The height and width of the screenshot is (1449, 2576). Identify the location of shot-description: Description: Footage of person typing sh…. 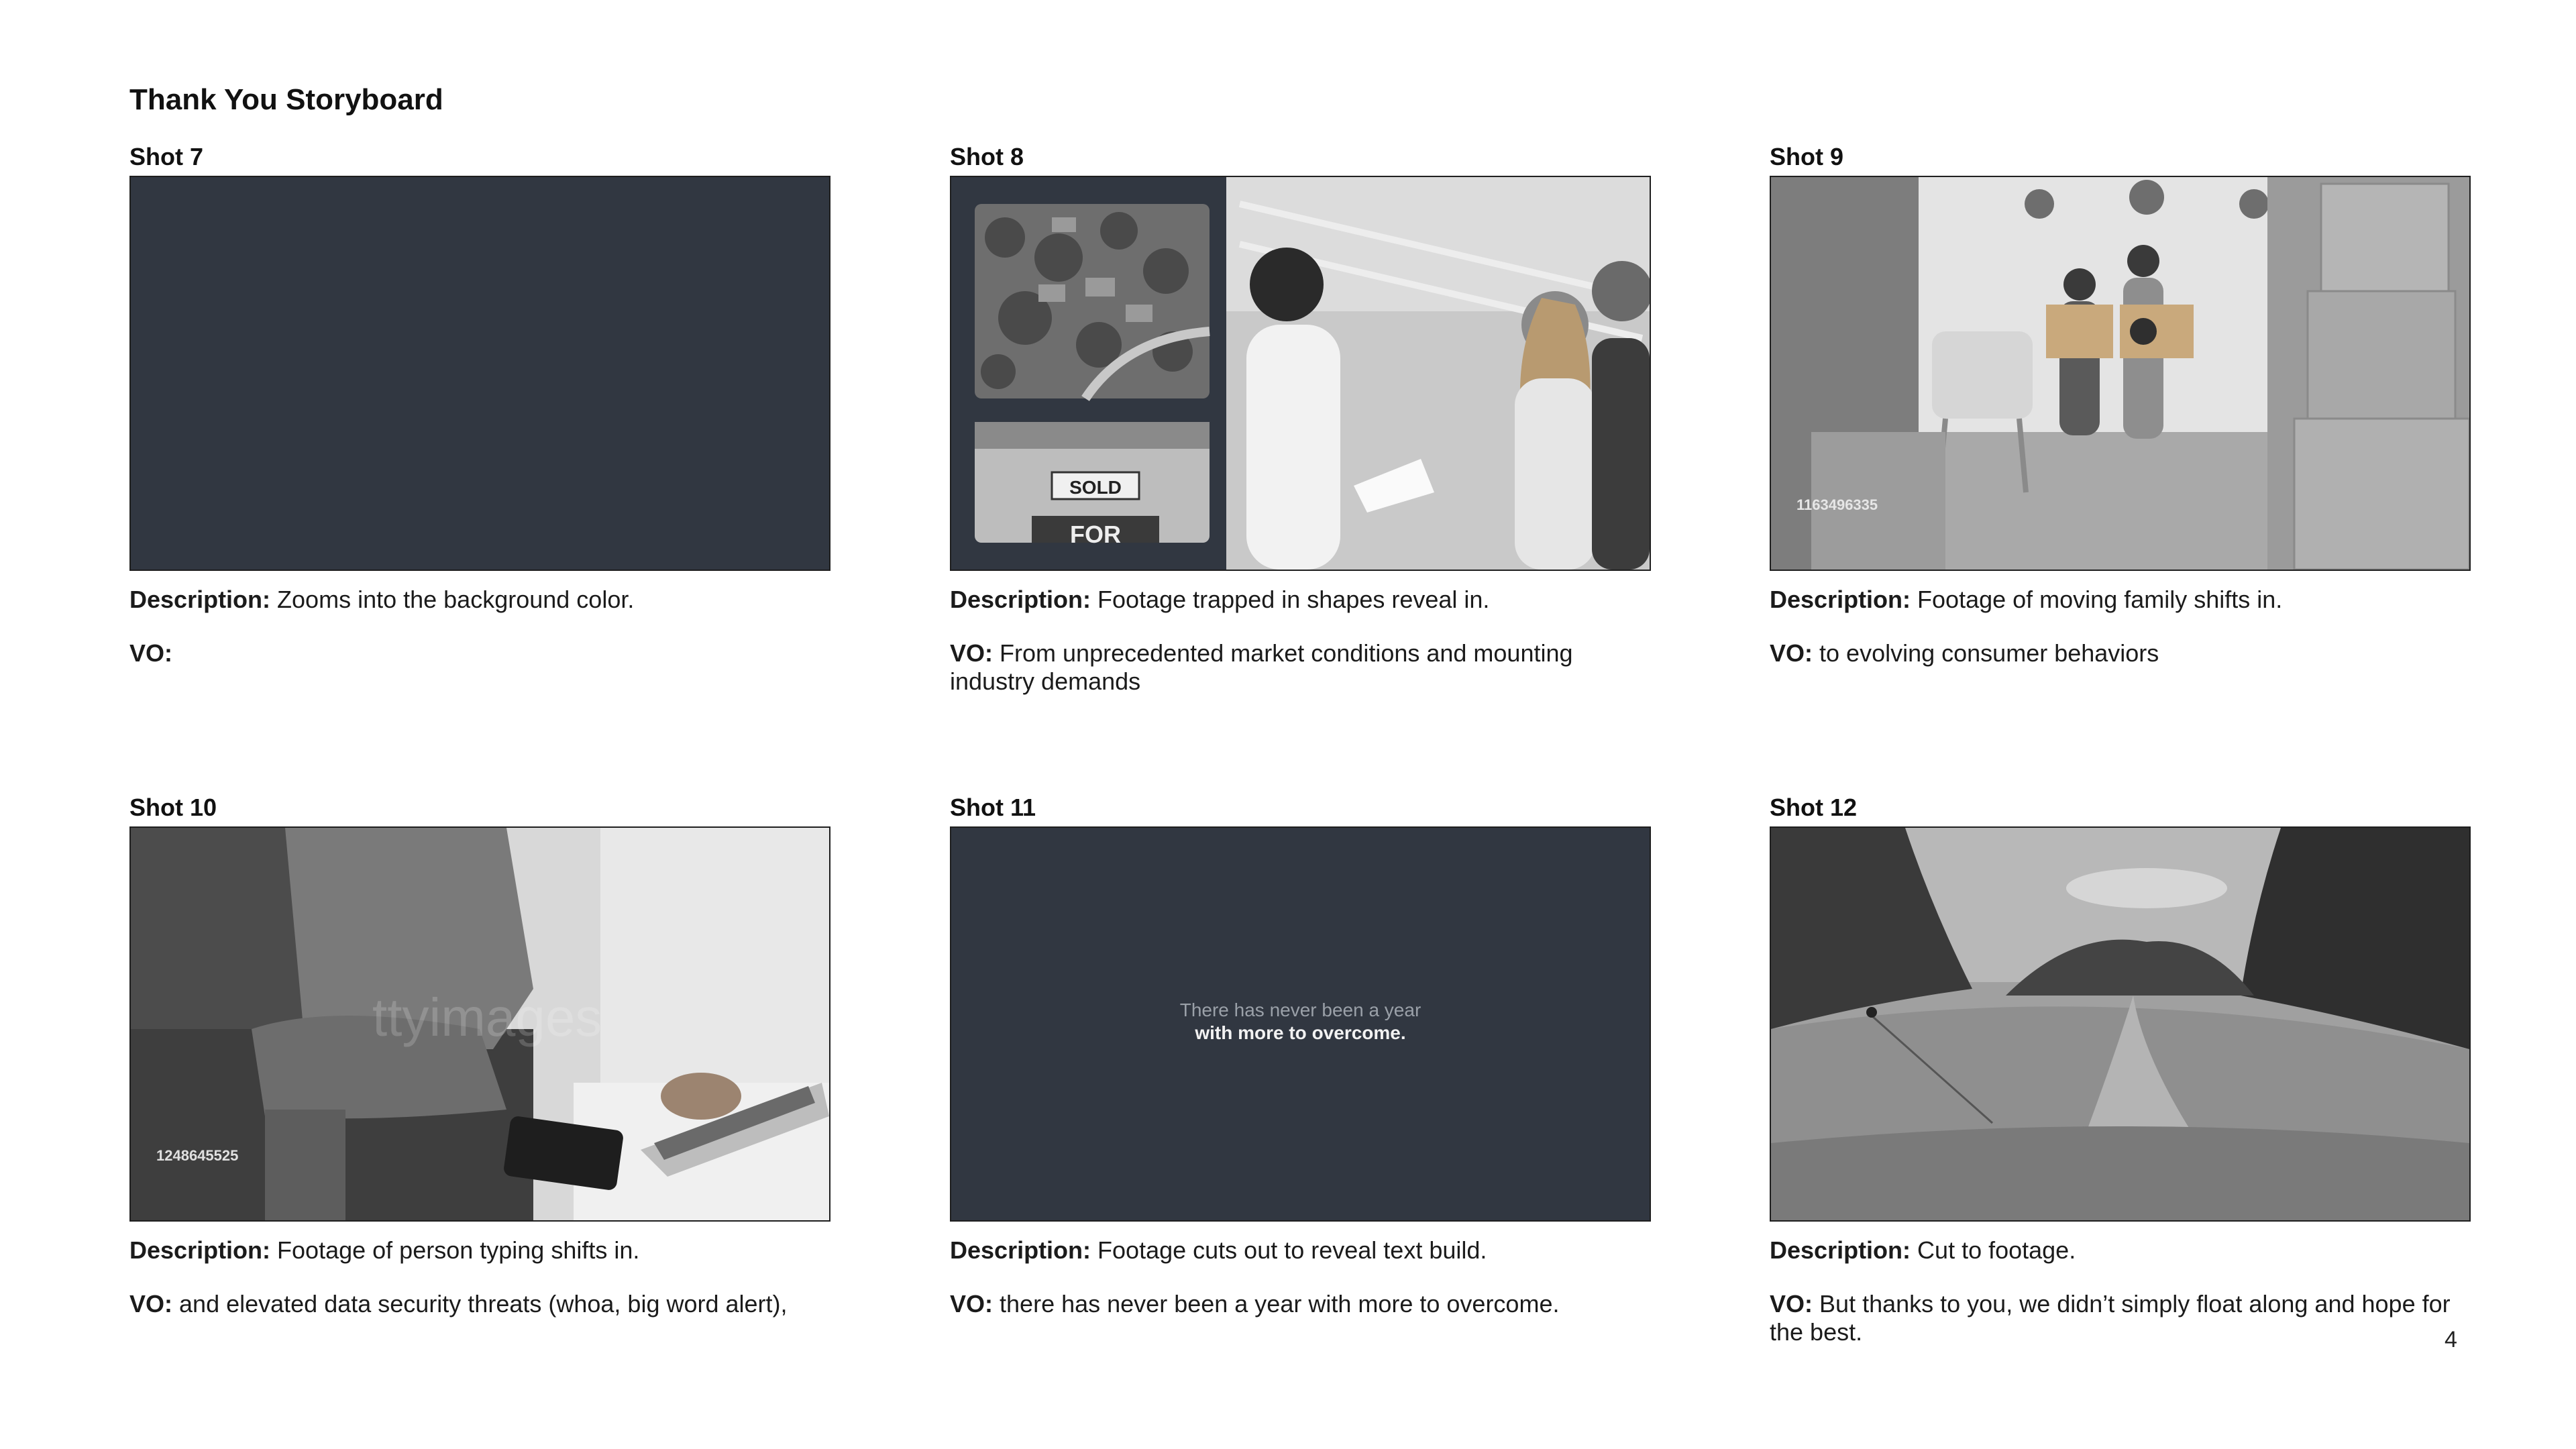
(384, 1250).